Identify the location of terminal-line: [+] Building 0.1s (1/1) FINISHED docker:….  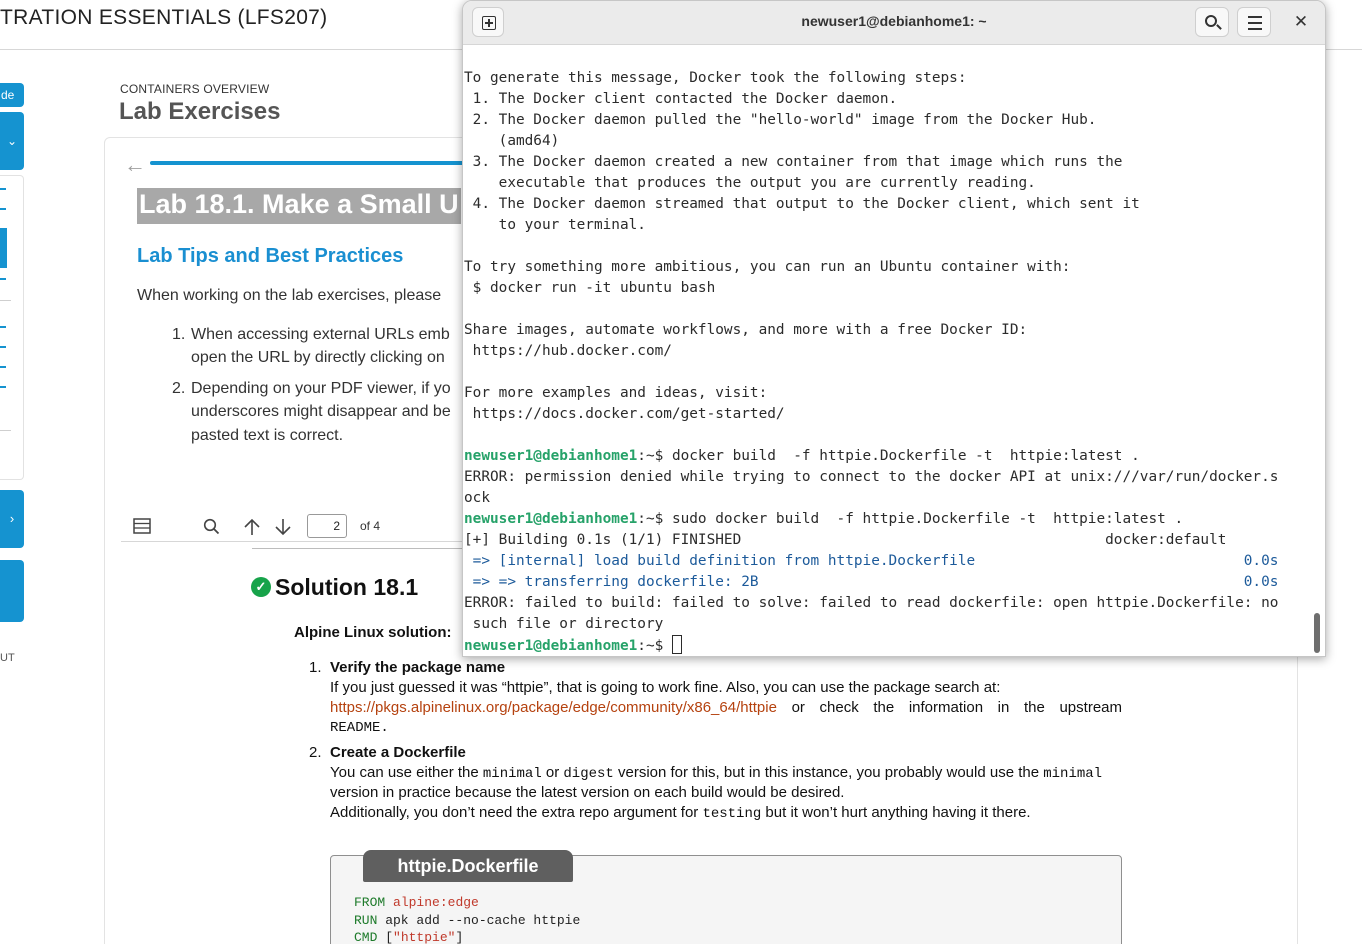
(845, 540).